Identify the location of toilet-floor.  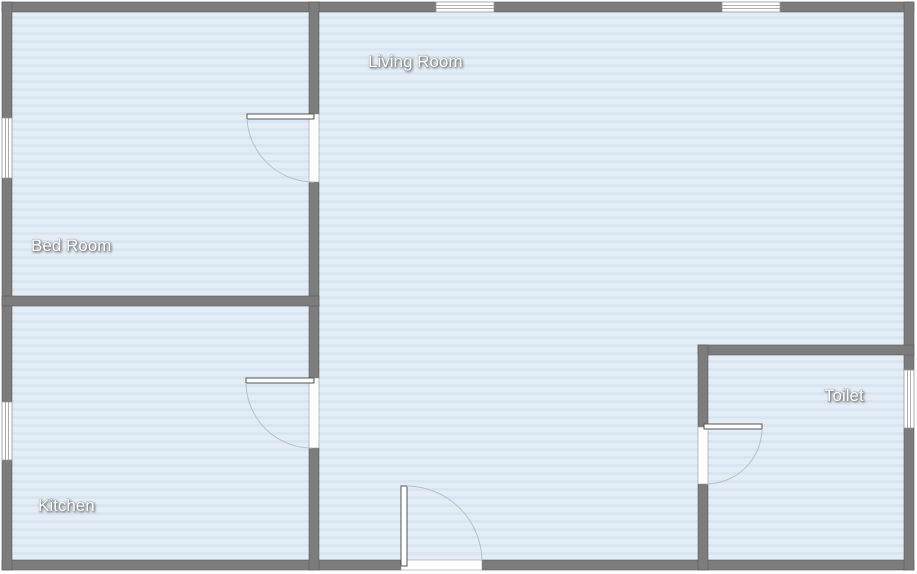
(806, 457).